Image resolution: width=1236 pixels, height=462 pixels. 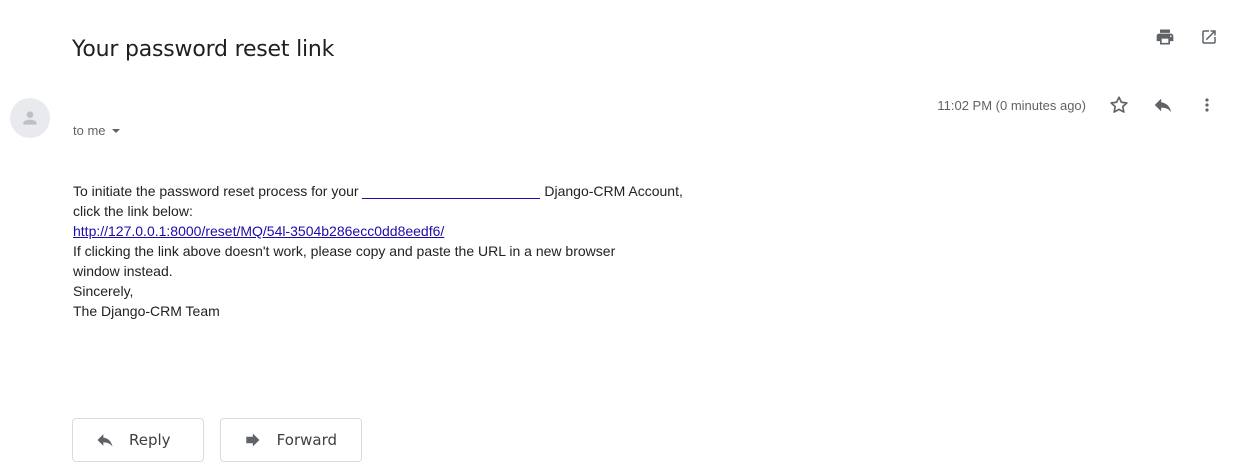 What do you see at coordinates (613, 191) in the screenshot?
I see `body-line-1-suffix: Django-CRM Account,` at bounding box center [613, 191].